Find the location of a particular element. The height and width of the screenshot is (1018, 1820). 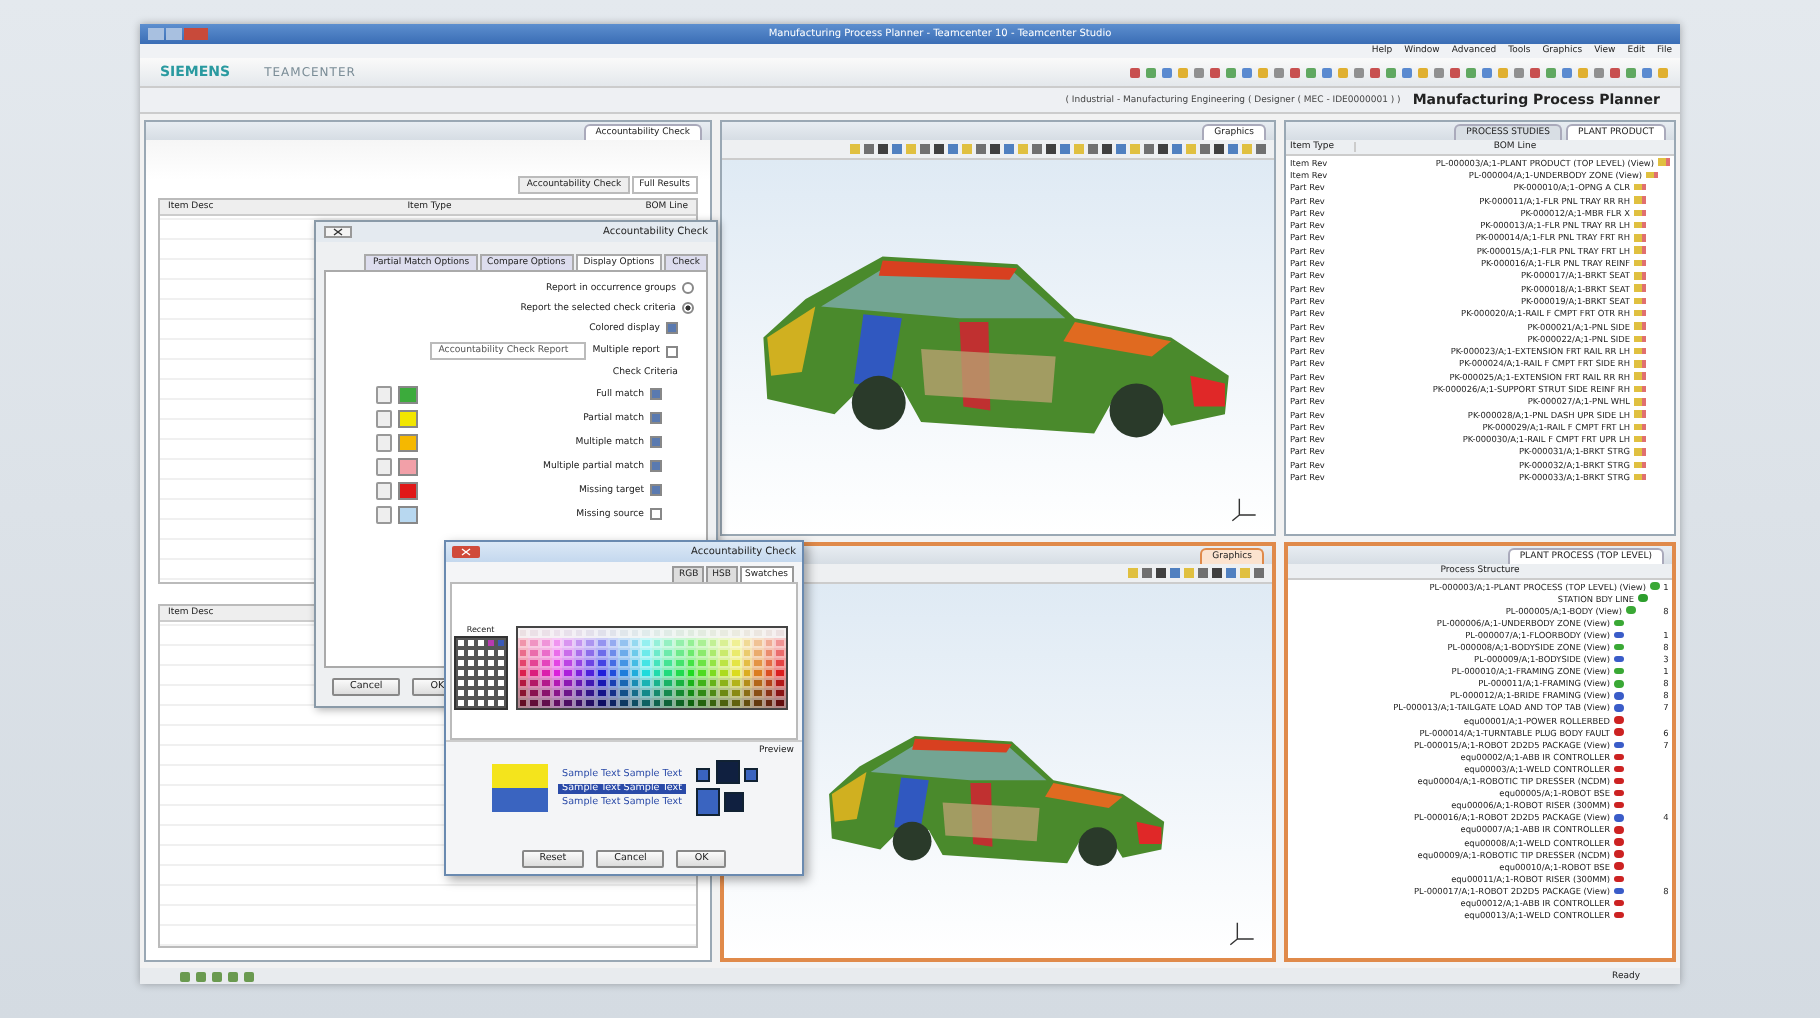

preview-swatch-drawing is located at coordinates (725, 788).